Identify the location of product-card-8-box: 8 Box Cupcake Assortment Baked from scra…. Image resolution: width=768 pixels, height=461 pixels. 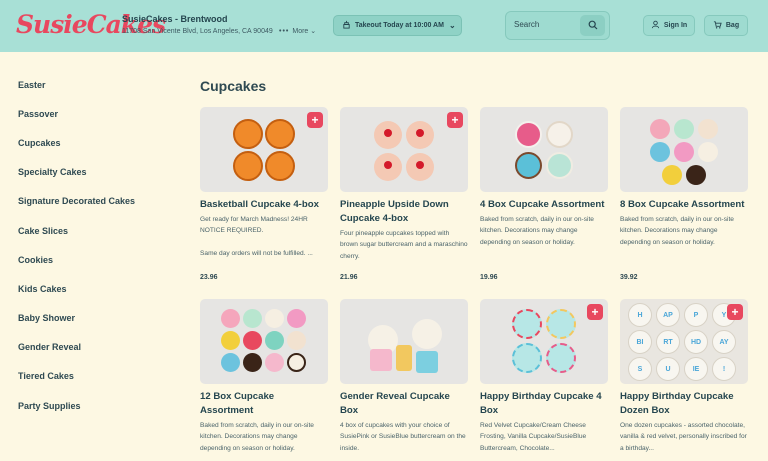
(684, 194).